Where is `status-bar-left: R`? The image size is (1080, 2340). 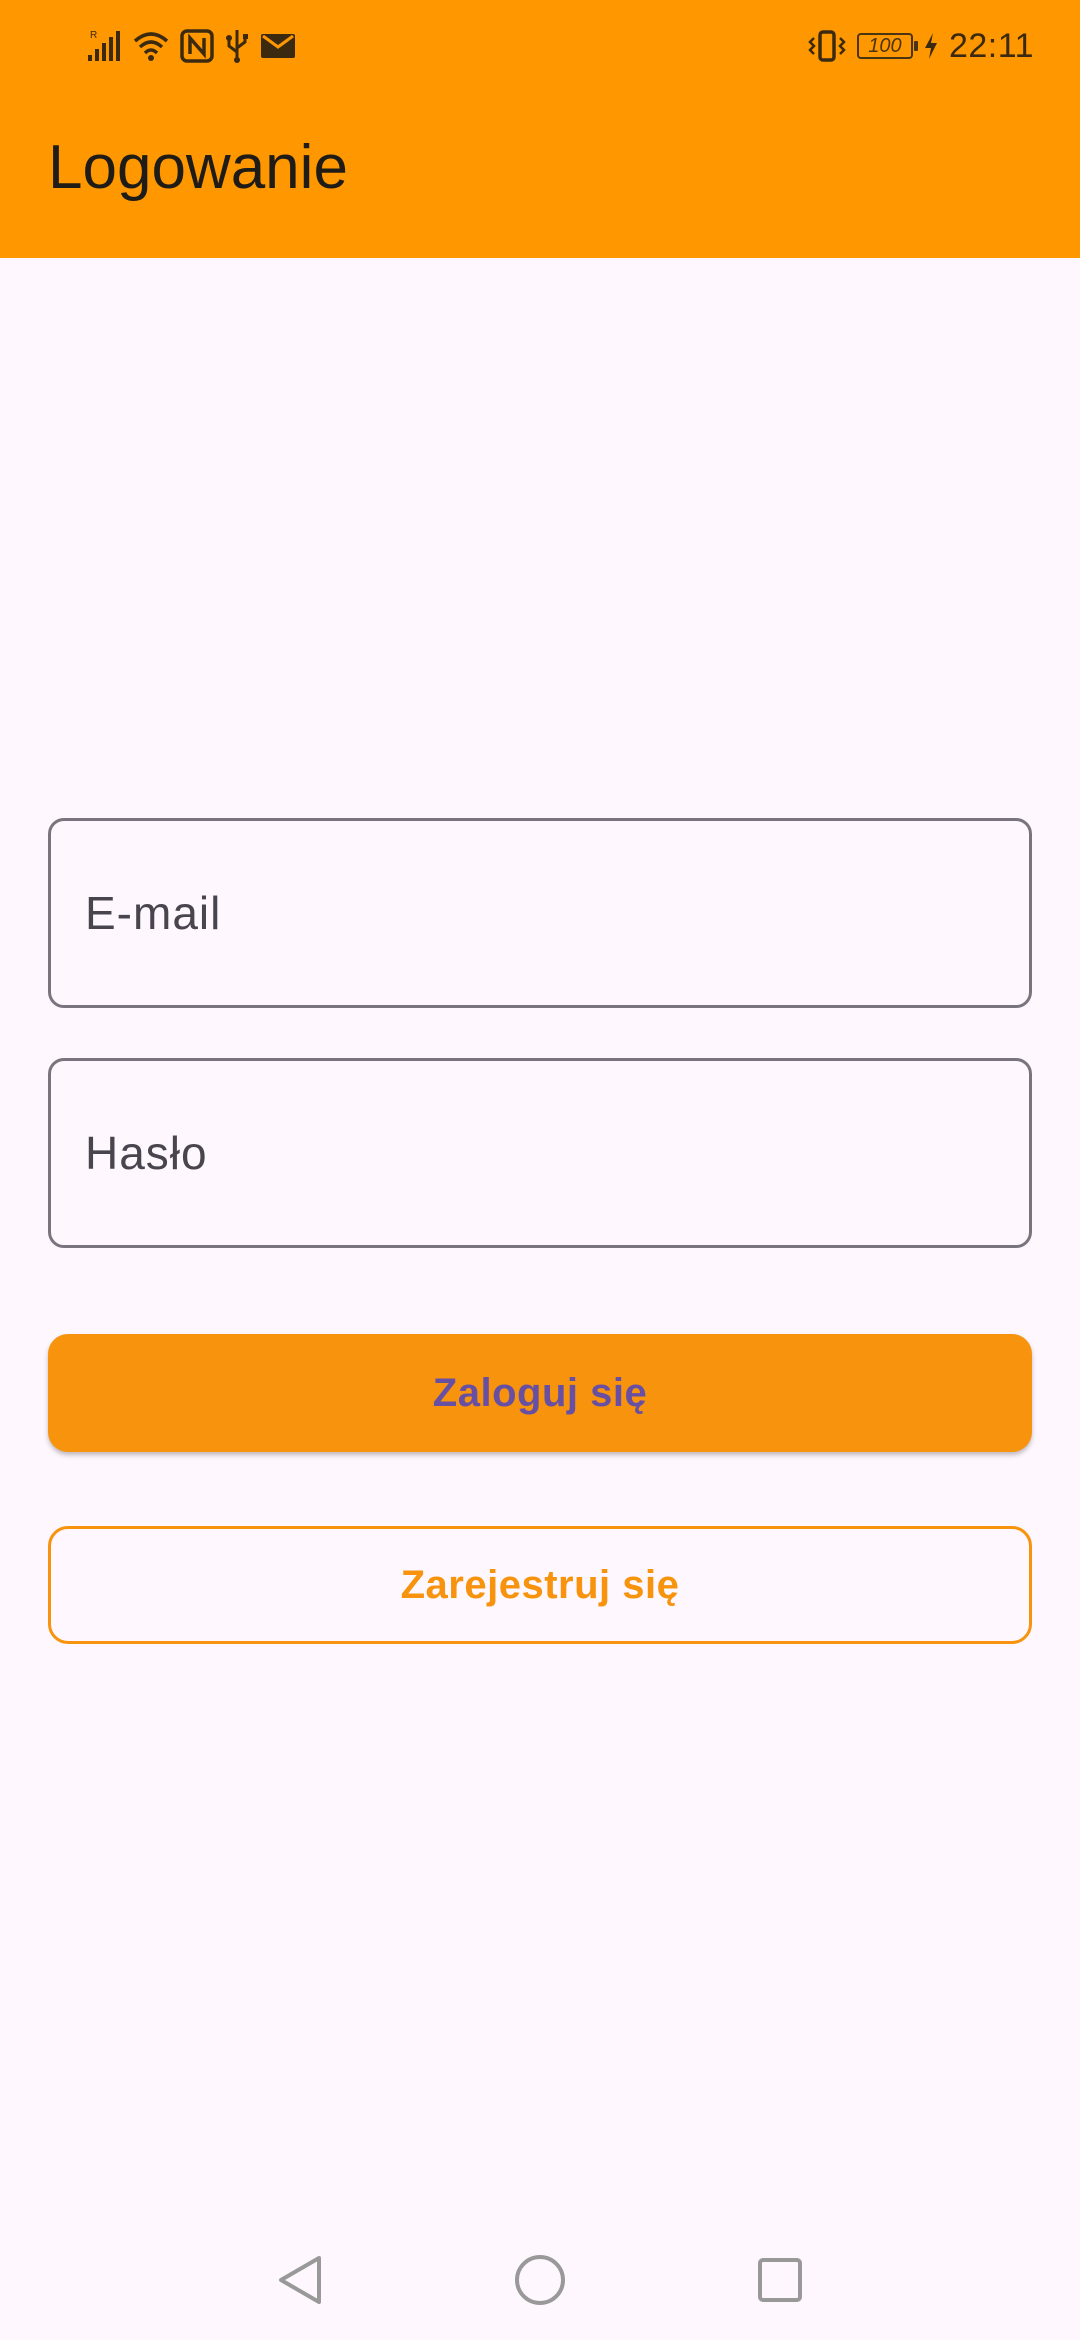
status-bar-left: R is located at coordinates (191, 46).